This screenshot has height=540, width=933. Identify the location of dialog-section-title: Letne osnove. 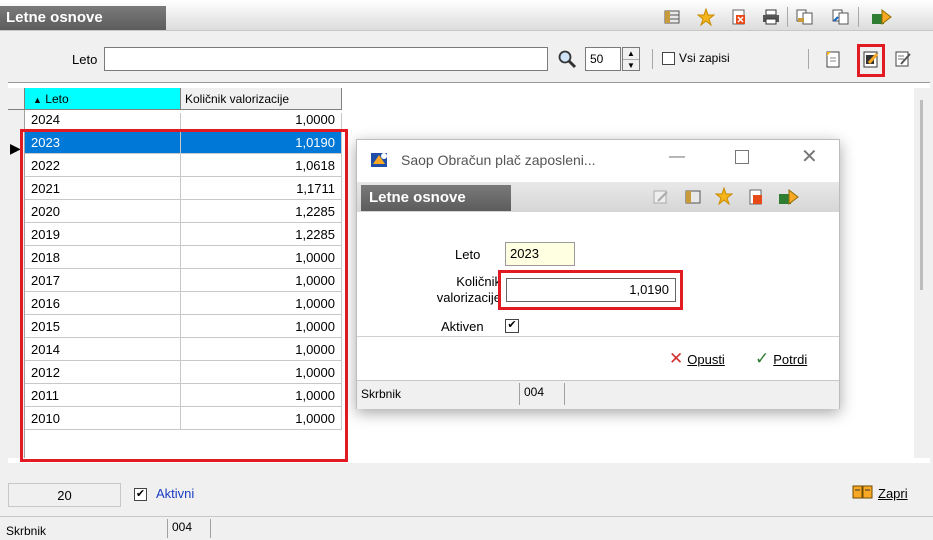
(436, 198).